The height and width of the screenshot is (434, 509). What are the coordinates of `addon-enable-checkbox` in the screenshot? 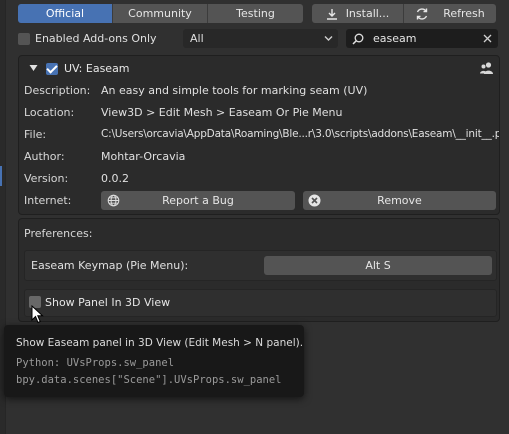 It's located at (52, 69).